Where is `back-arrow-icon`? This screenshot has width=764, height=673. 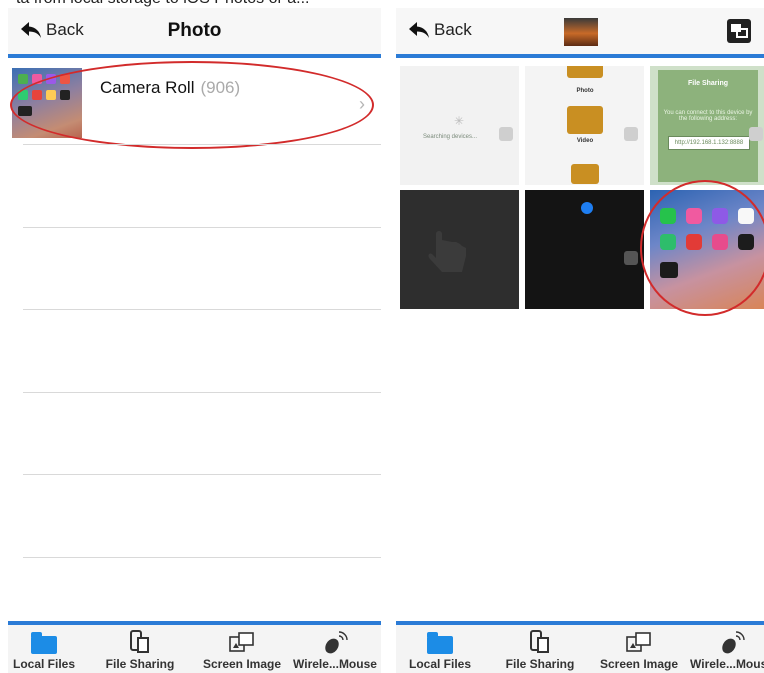
back-arrow-icon is located at coordinates (419, 30).